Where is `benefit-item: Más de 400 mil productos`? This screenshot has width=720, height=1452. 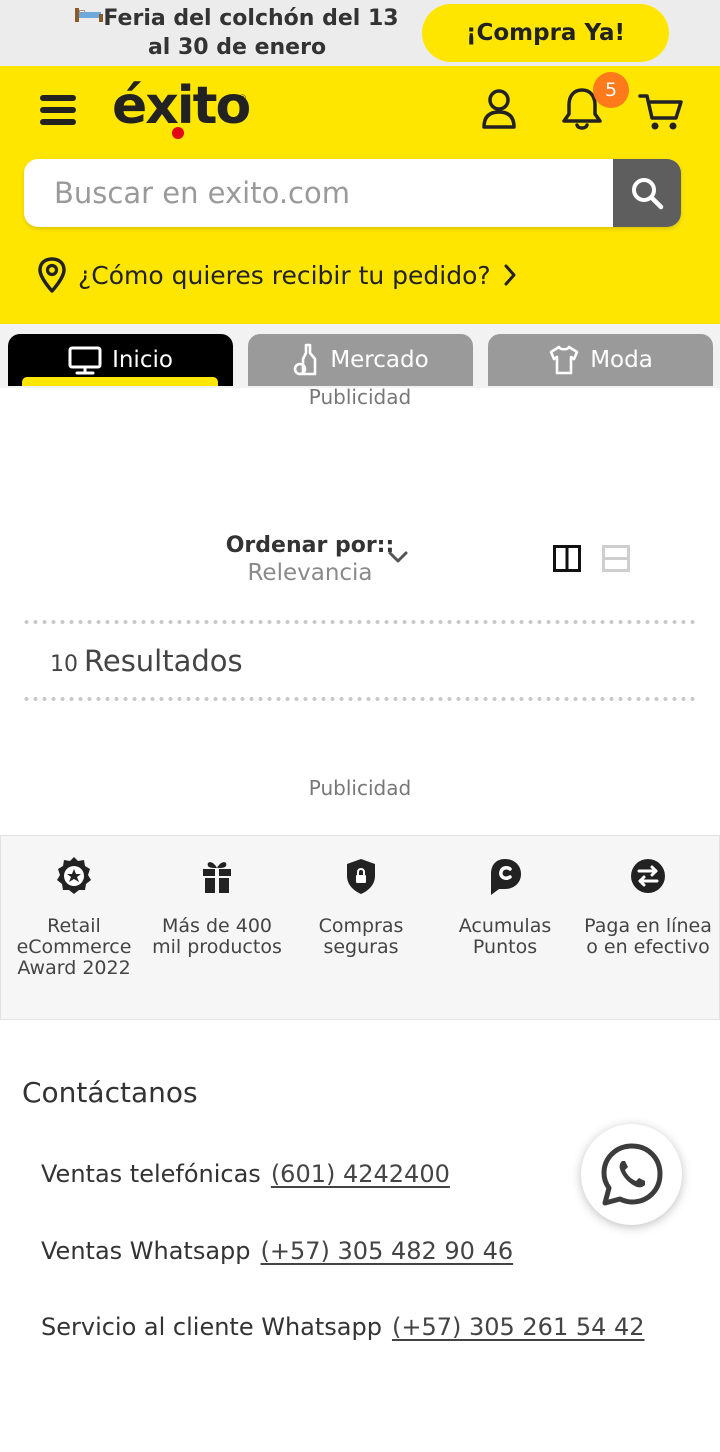
benefit-item: Más de 400 mil productos is located at coordinates (217, 907).